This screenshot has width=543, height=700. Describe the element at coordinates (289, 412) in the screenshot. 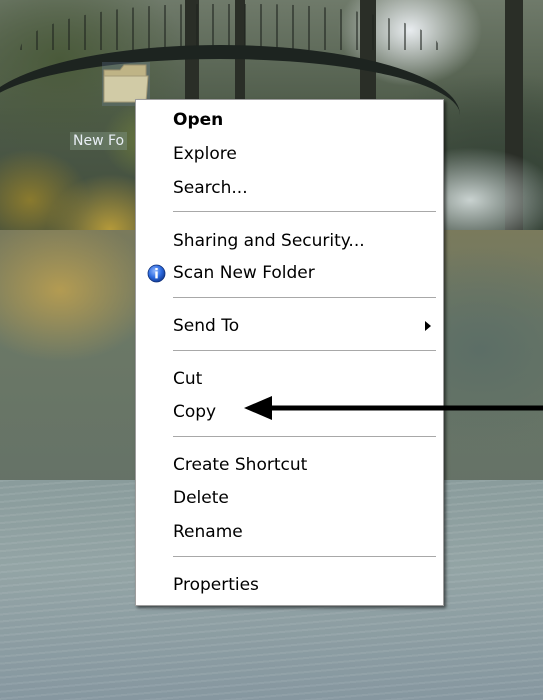

I see `menu-item-copy: Copy` at that location.